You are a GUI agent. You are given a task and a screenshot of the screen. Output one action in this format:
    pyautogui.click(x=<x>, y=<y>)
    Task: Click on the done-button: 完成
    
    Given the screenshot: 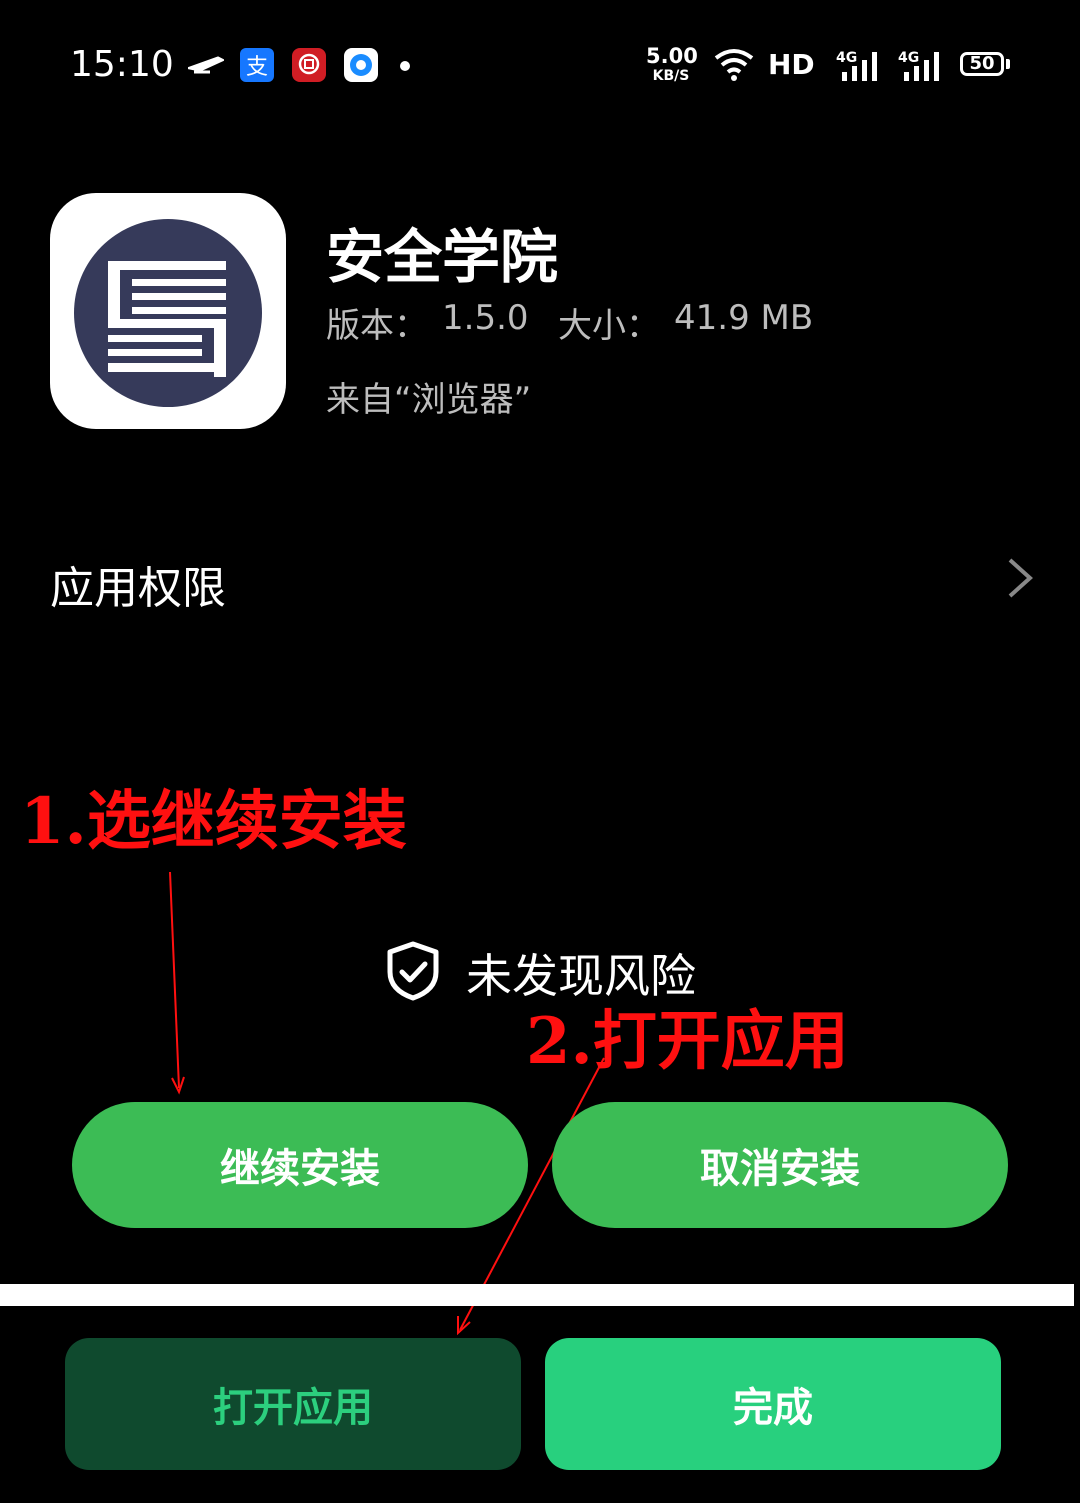 What is the action you would take?
    pyautogui.click(x=773, y=1404)
    